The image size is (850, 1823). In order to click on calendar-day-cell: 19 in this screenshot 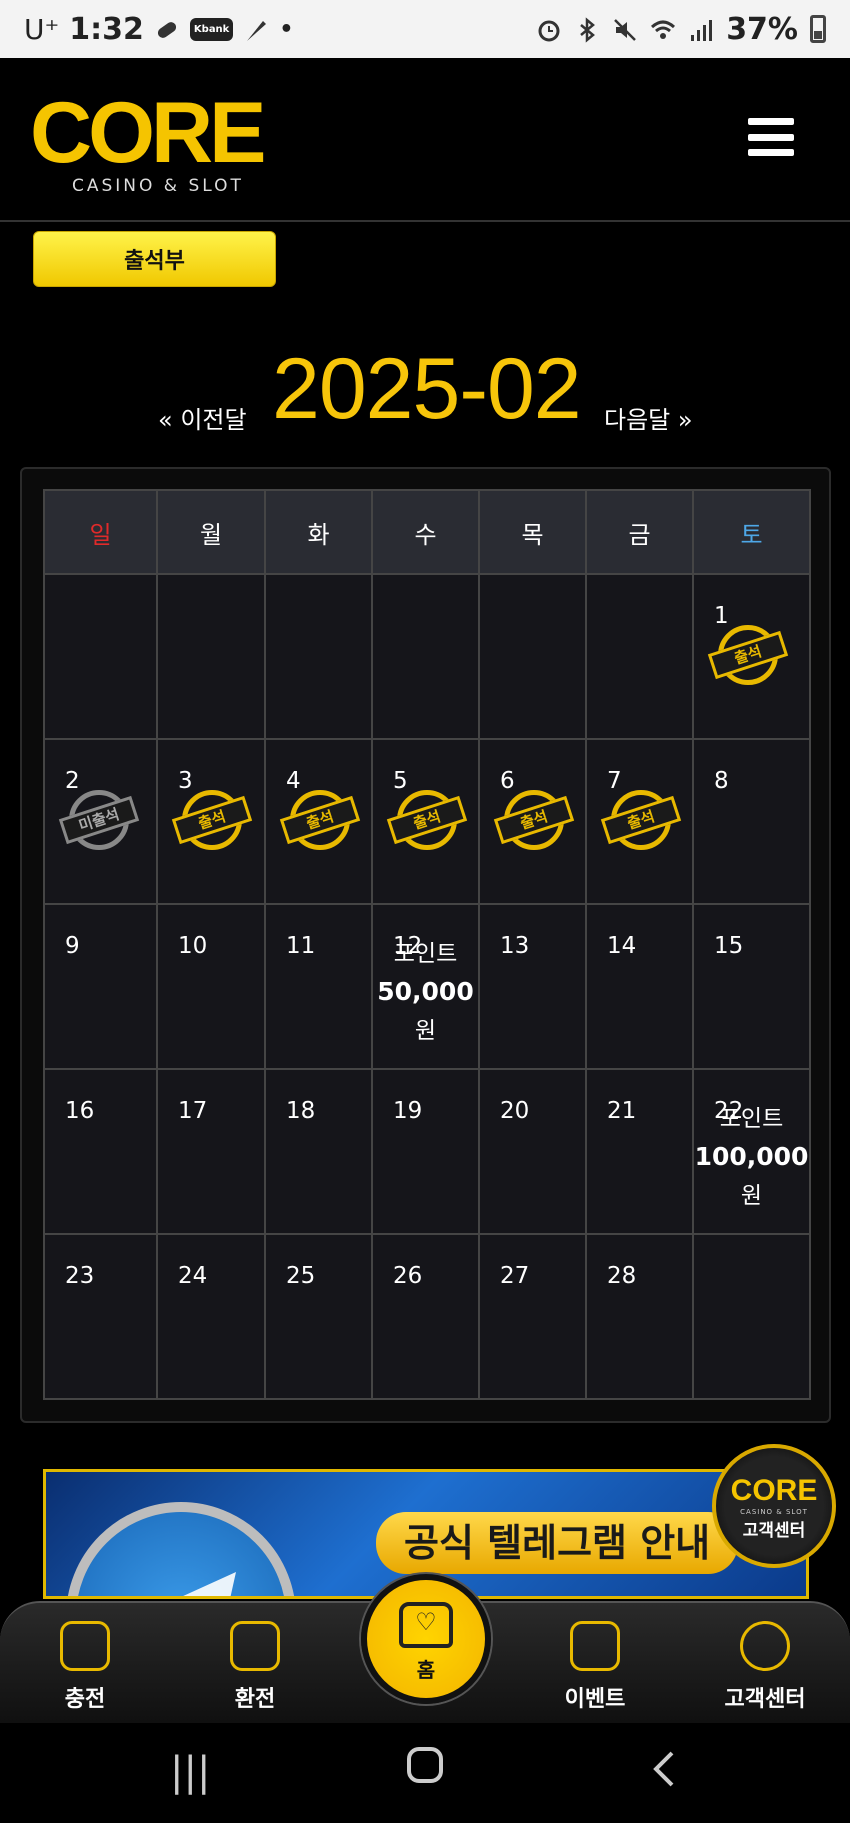, I will do `click(425, 1151)`.